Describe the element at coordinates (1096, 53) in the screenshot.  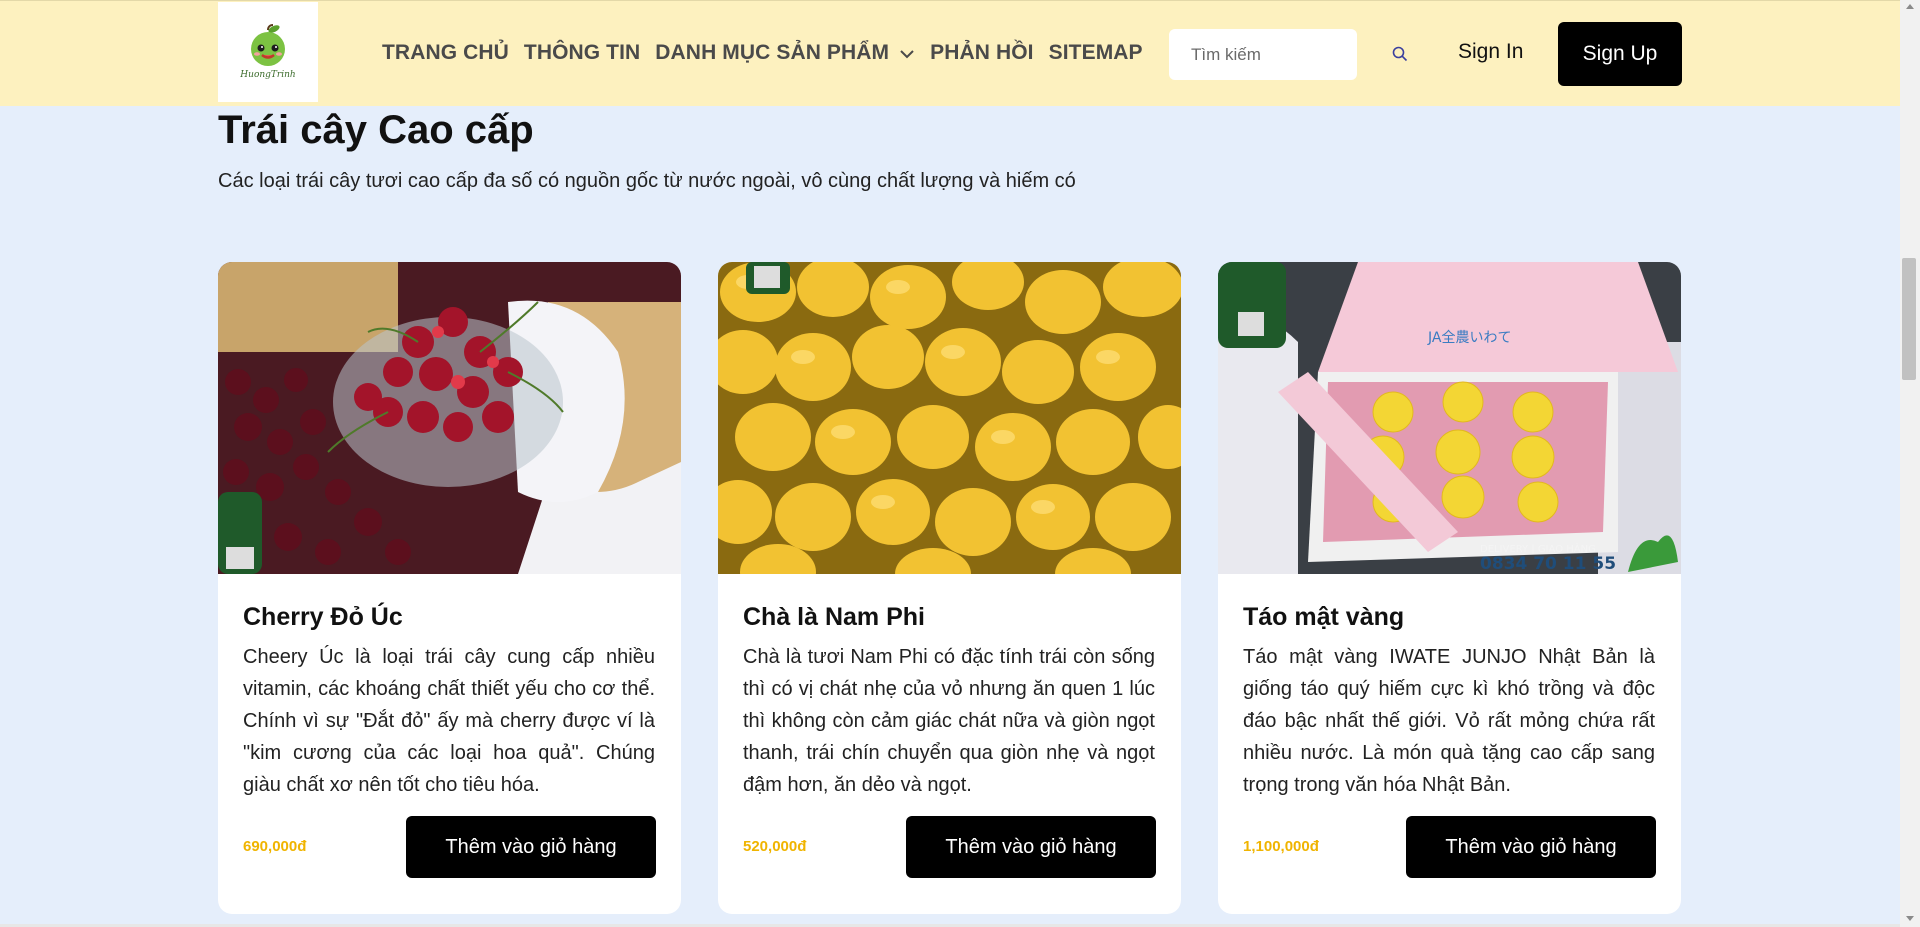
I see `nav-sitemap: SITEMAP` at that location.